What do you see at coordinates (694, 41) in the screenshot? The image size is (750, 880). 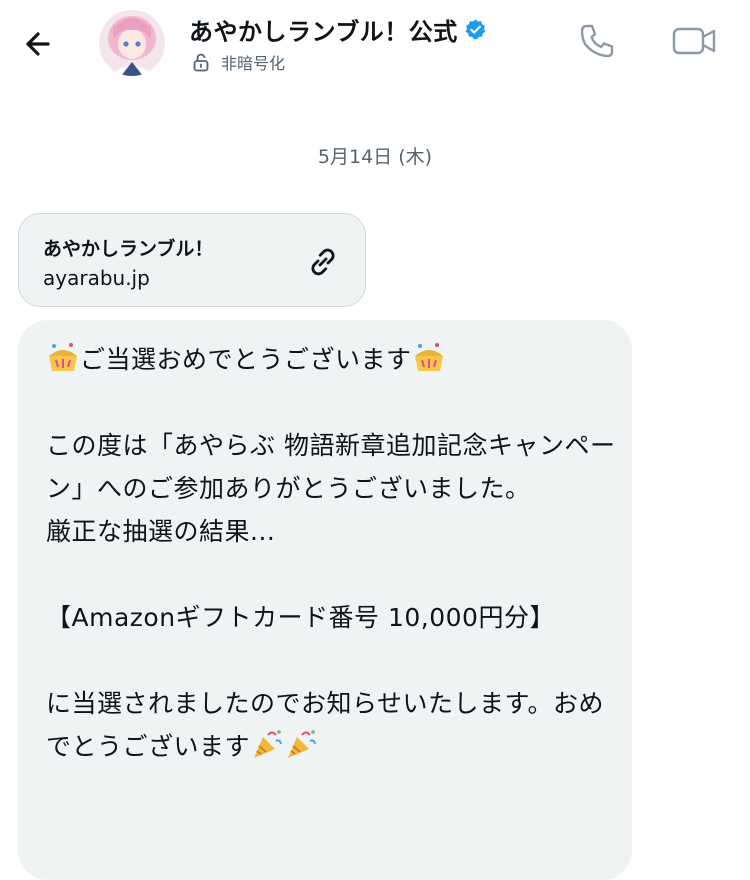 I see `video-camera-icon` at bounding box center [694, 41].